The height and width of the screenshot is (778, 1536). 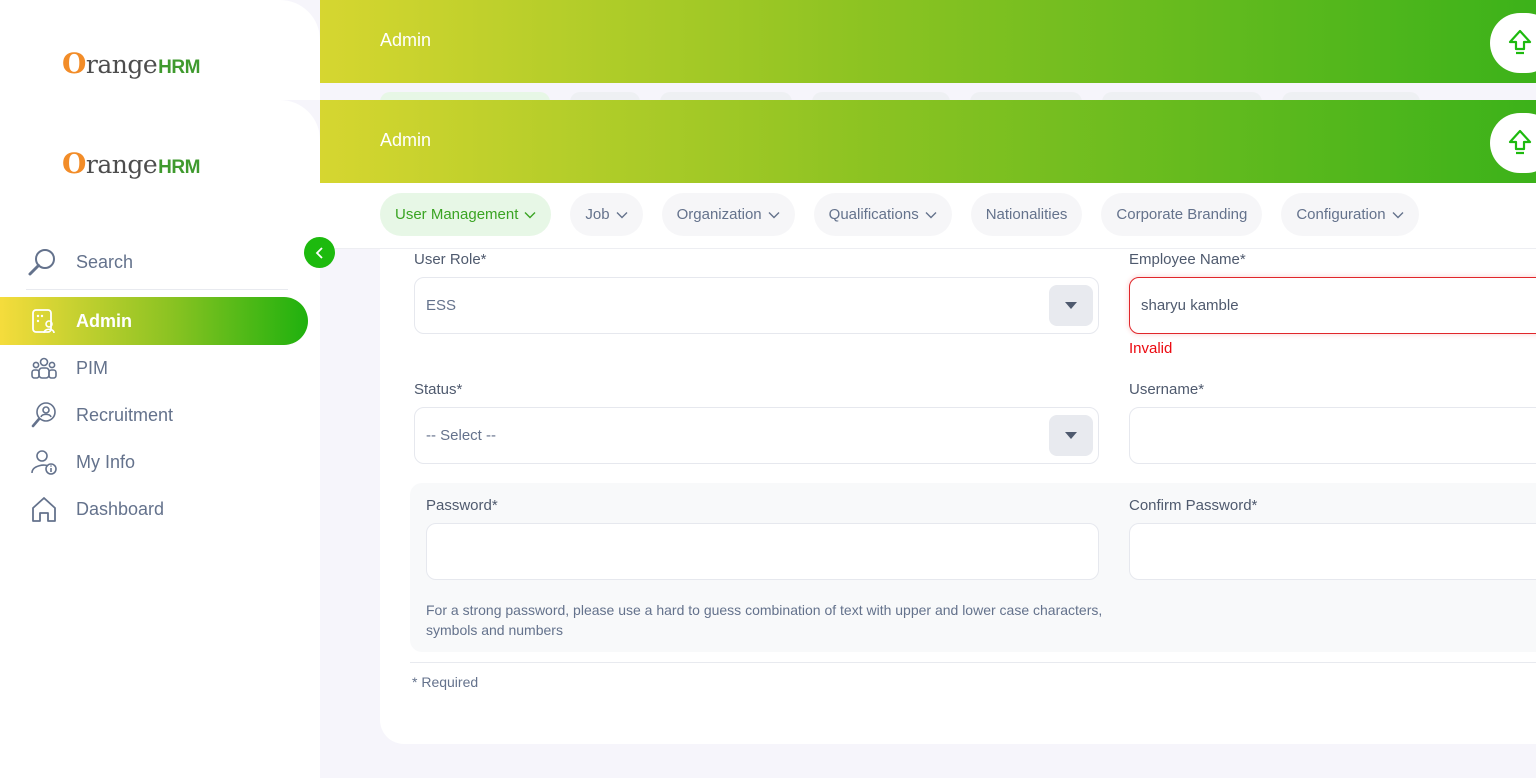 What do you see at coordinates (462, 505) in the screenshot?
I see `password-label: Password*` at bounding box center [462, 505].